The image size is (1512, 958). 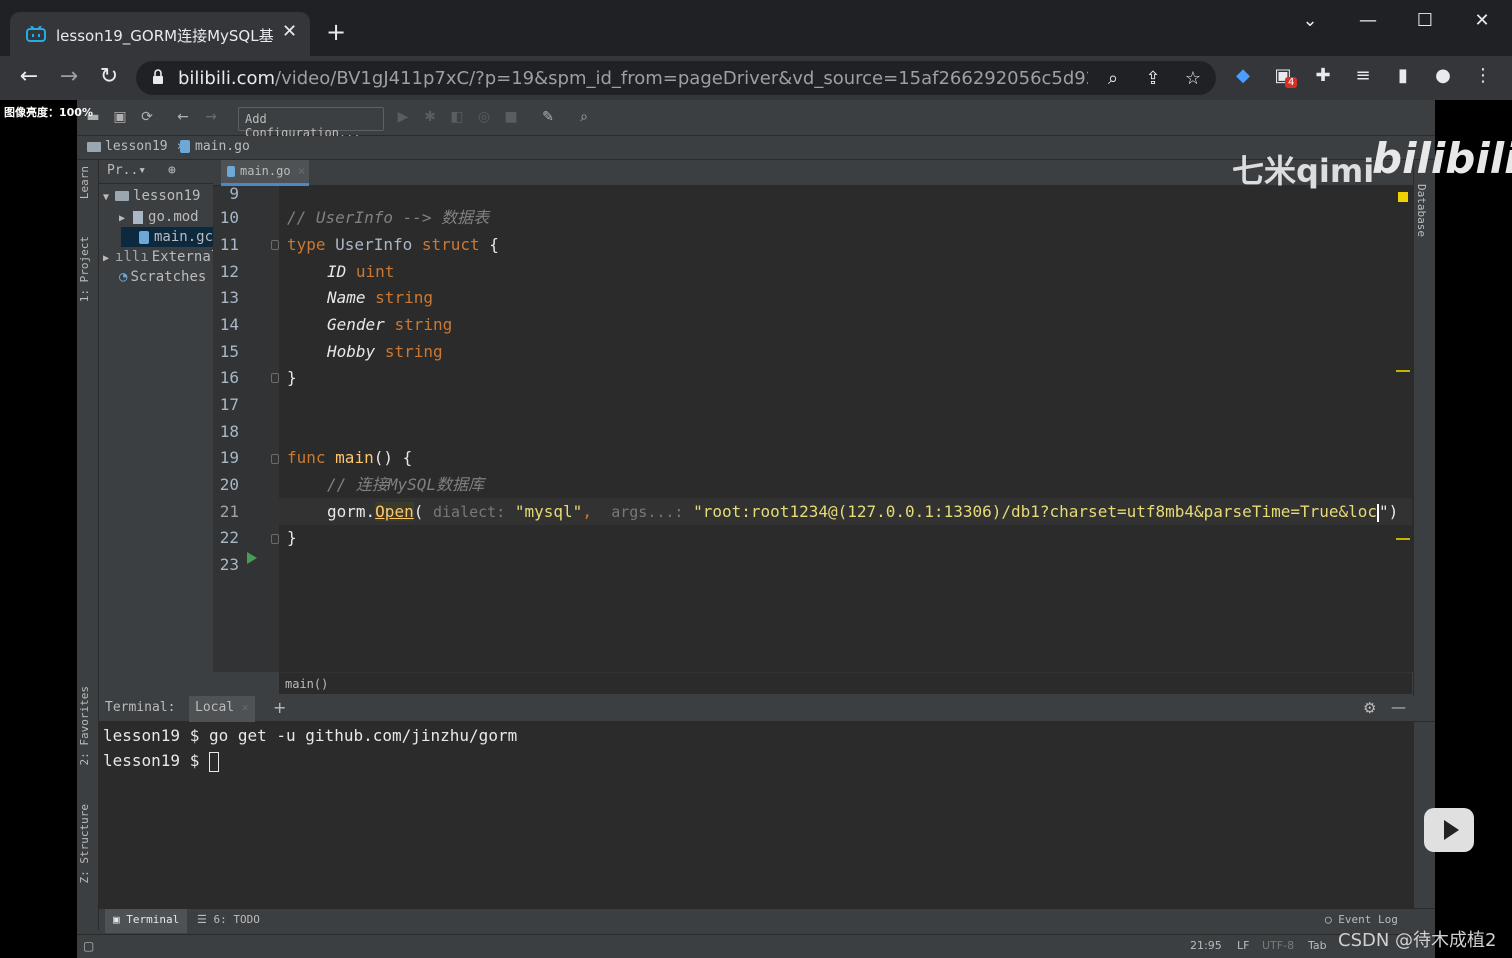 I want to click on database-tool-tab: Database, so click(x=1421, y=210).